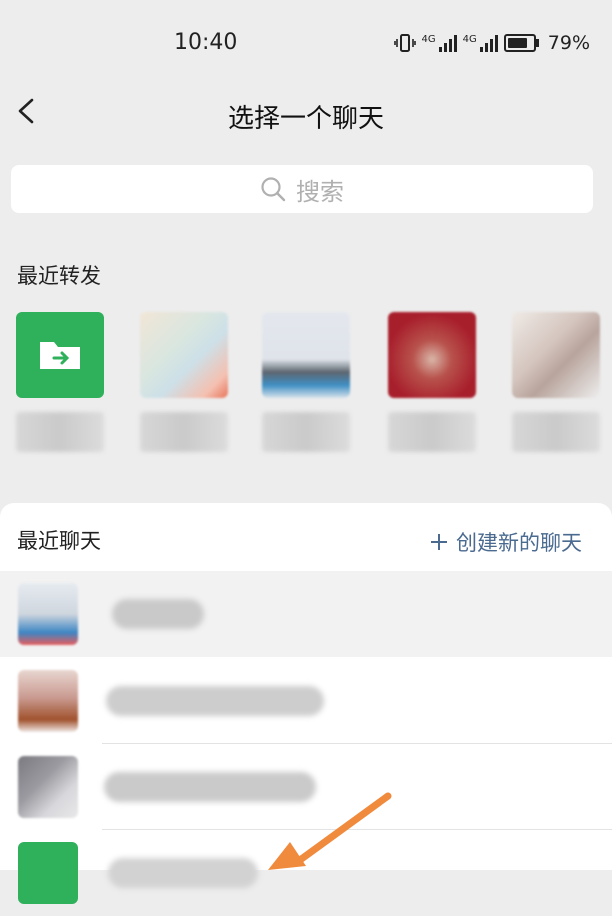 The height and width of the screenshot is (916, 612). I want to click on status-time: 10:40, so click(206, 42).